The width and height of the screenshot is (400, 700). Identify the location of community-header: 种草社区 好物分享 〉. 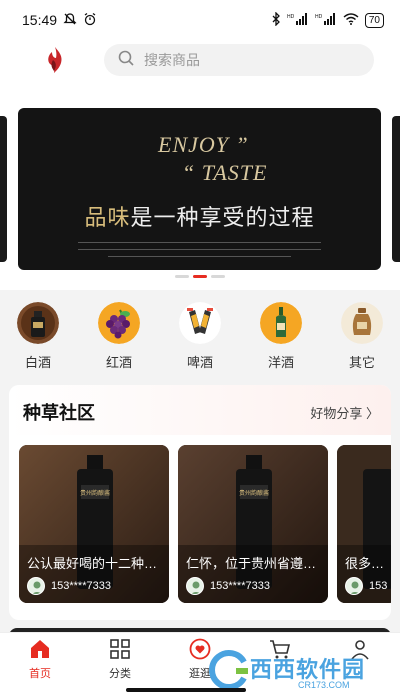
(200, 410).